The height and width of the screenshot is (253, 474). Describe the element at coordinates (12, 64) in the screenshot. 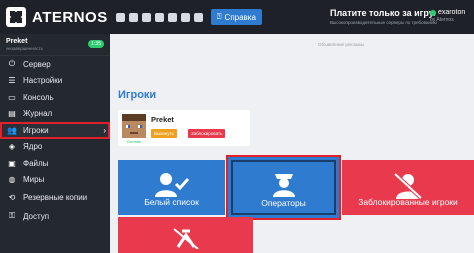

I see `power-icon: ⏻` at that location.